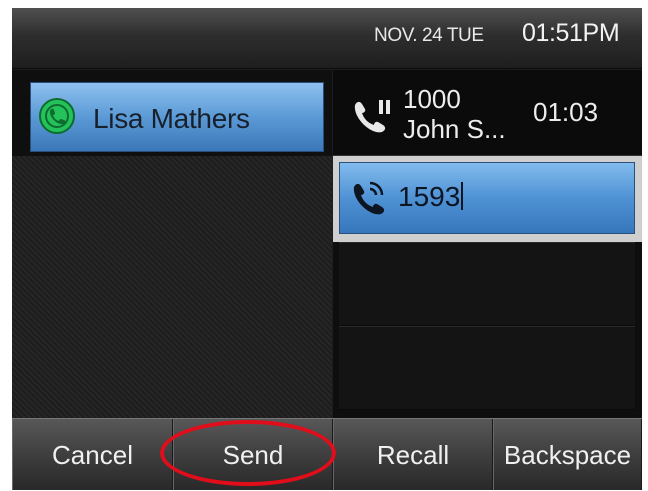 Image resolution: width=648 pixels, height=491 pixels. What do you see at coordinates (413, 454) in the screenshot?
I see `recall-softkey: Recall` at bounding box center [413, 454].